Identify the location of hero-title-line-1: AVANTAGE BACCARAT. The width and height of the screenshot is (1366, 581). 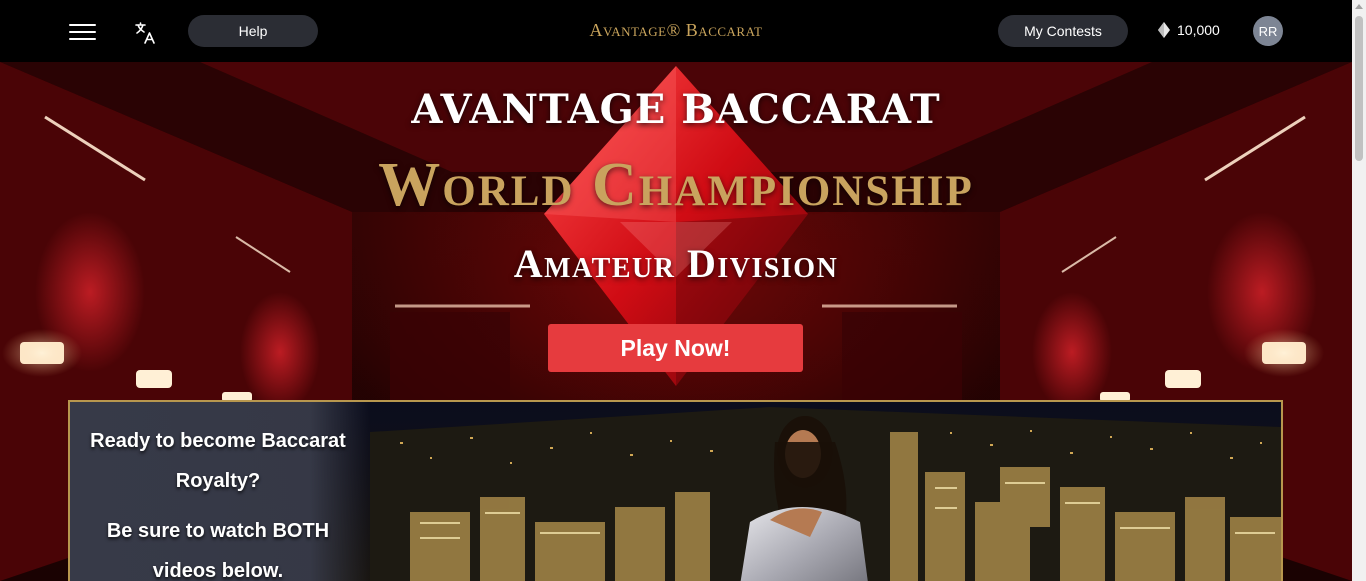
(676, 109).